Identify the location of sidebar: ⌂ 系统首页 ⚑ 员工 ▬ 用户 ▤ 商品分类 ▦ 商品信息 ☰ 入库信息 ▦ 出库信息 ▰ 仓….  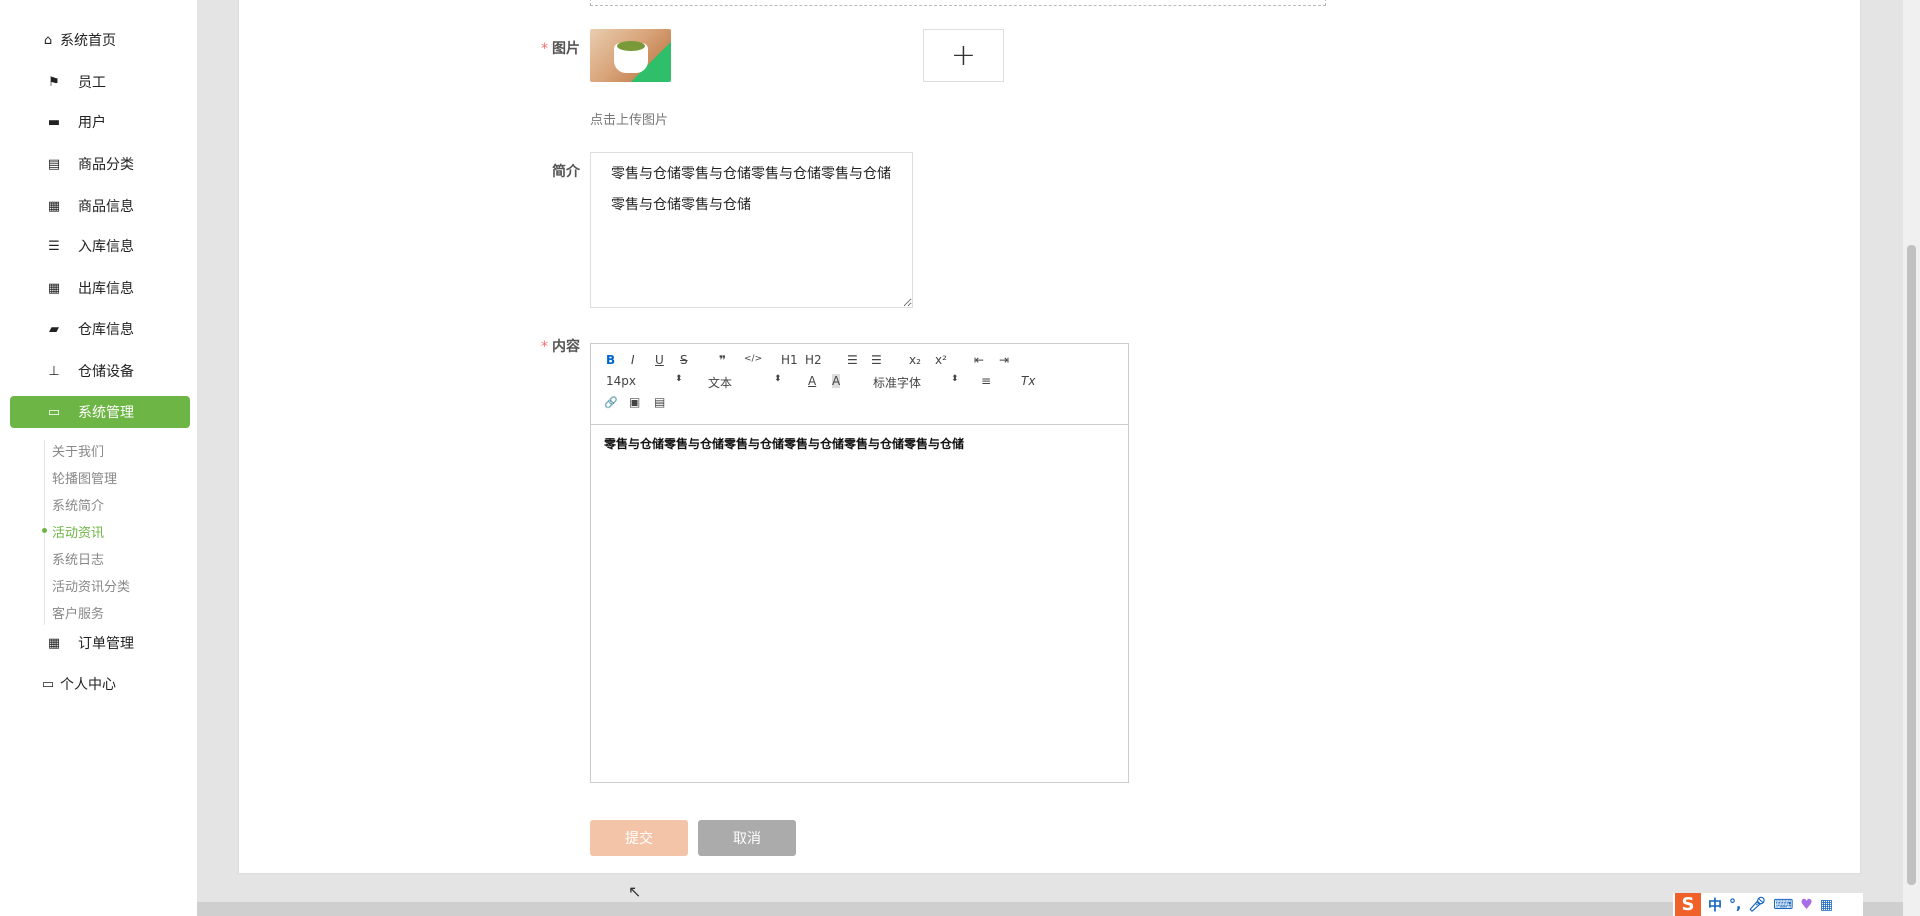
(98, 458).